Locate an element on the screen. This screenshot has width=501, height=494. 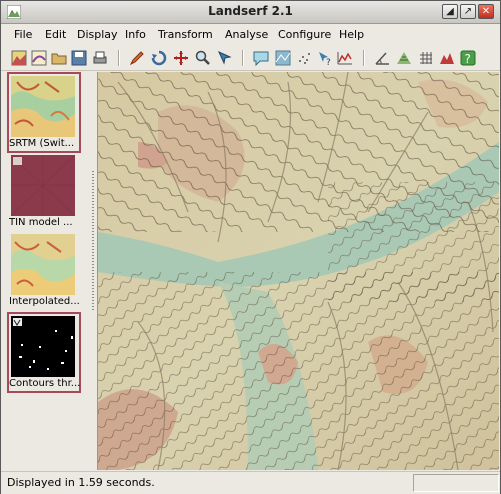
maximize-button: ↗ is located at coordinates (468, 11).